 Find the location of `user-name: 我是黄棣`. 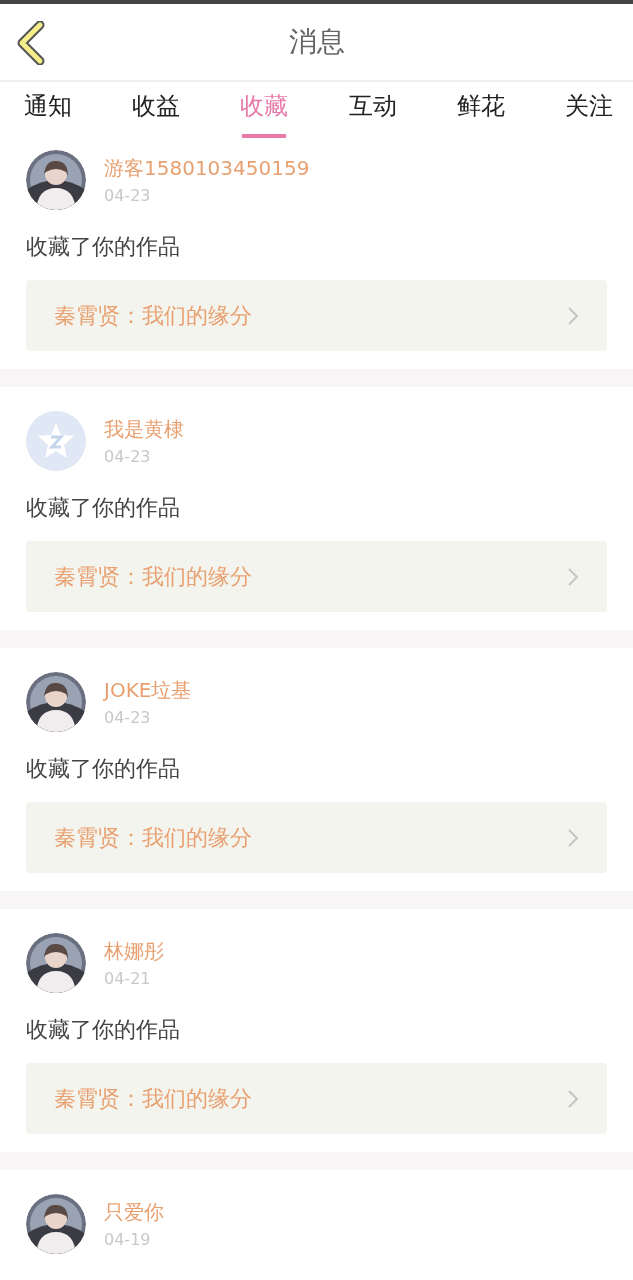

user-name: 我是黄棣 is located at coordinates (144, 429).